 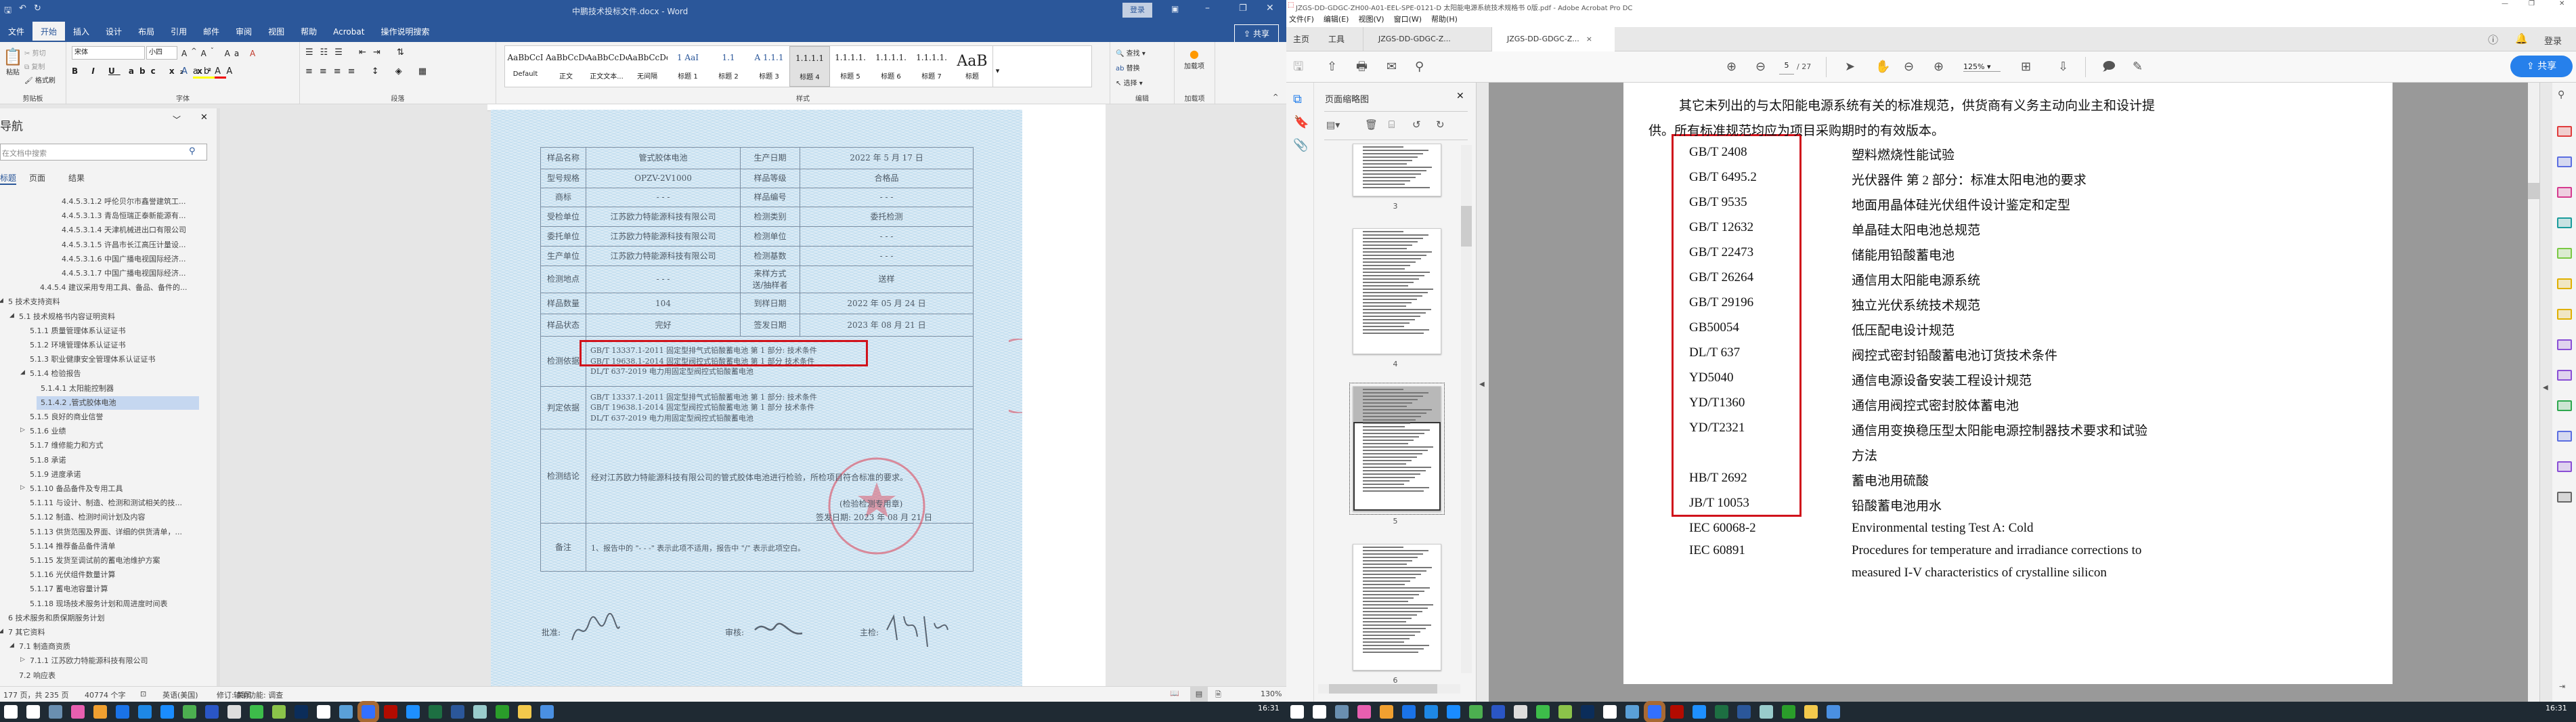 I want to click on print-layout-icon: ▤, so click(x=1199, y=694).